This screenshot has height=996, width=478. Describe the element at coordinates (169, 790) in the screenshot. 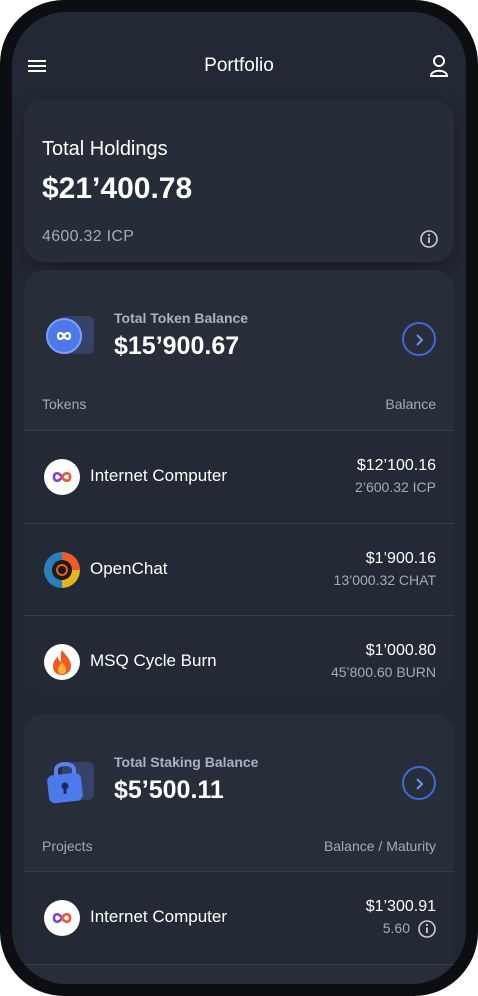

I see `staking-balance-value: $5’500.11` at that location.